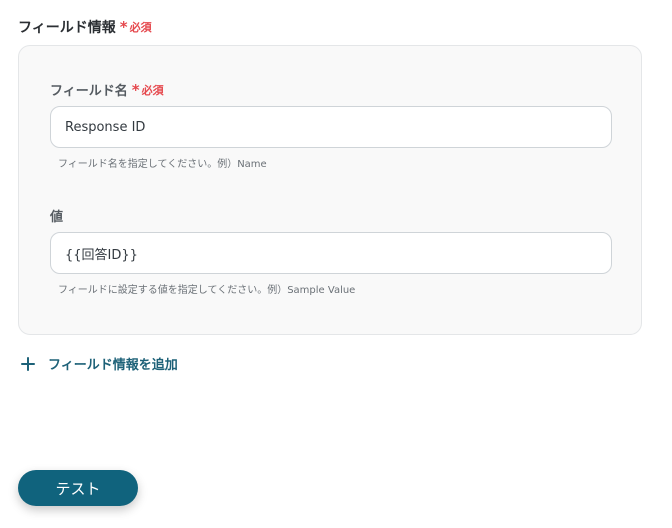 The height and width of the screenshot is (528, 672). What do you see at coordinates (67, 28) in the screenshot?
I see `section-title-text: フィールド情報` at bounding box center [67, 28].